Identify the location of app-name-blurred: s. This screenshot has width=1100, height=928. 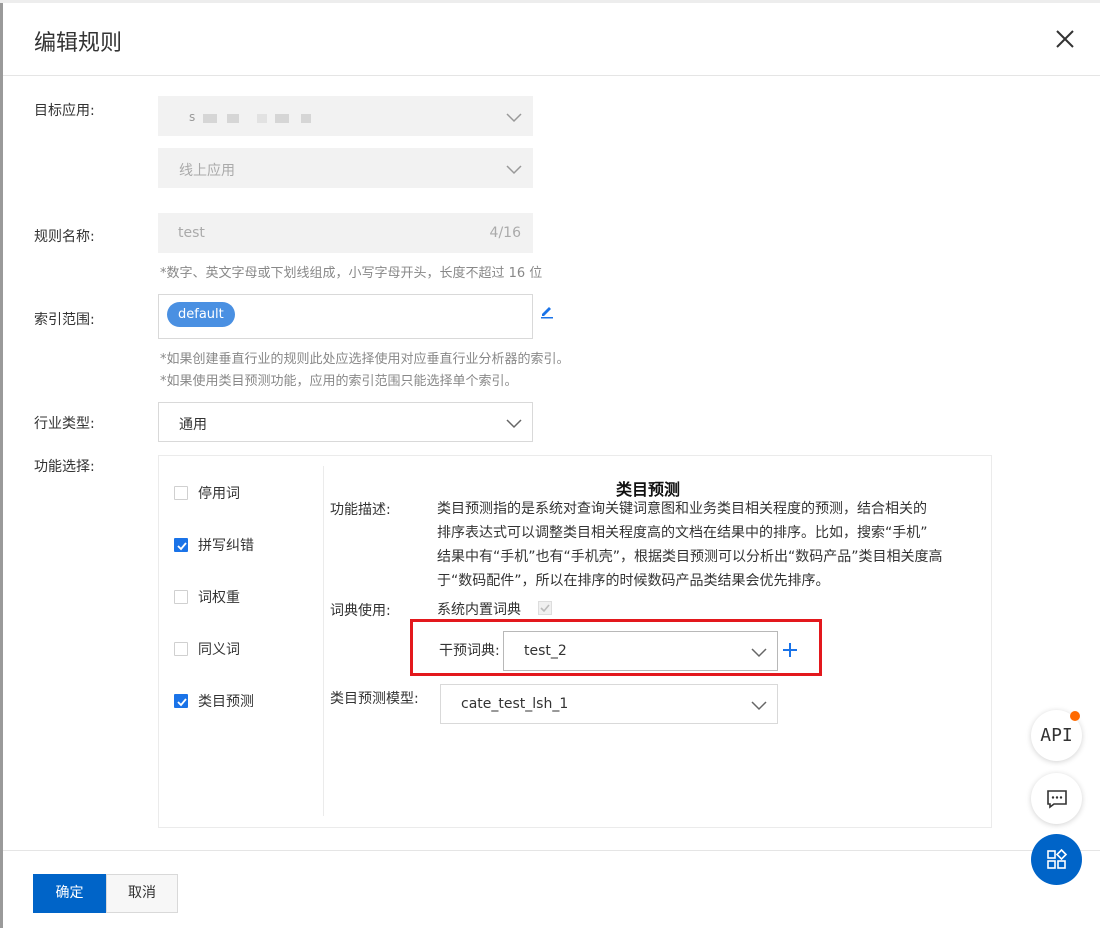
(264, 117).